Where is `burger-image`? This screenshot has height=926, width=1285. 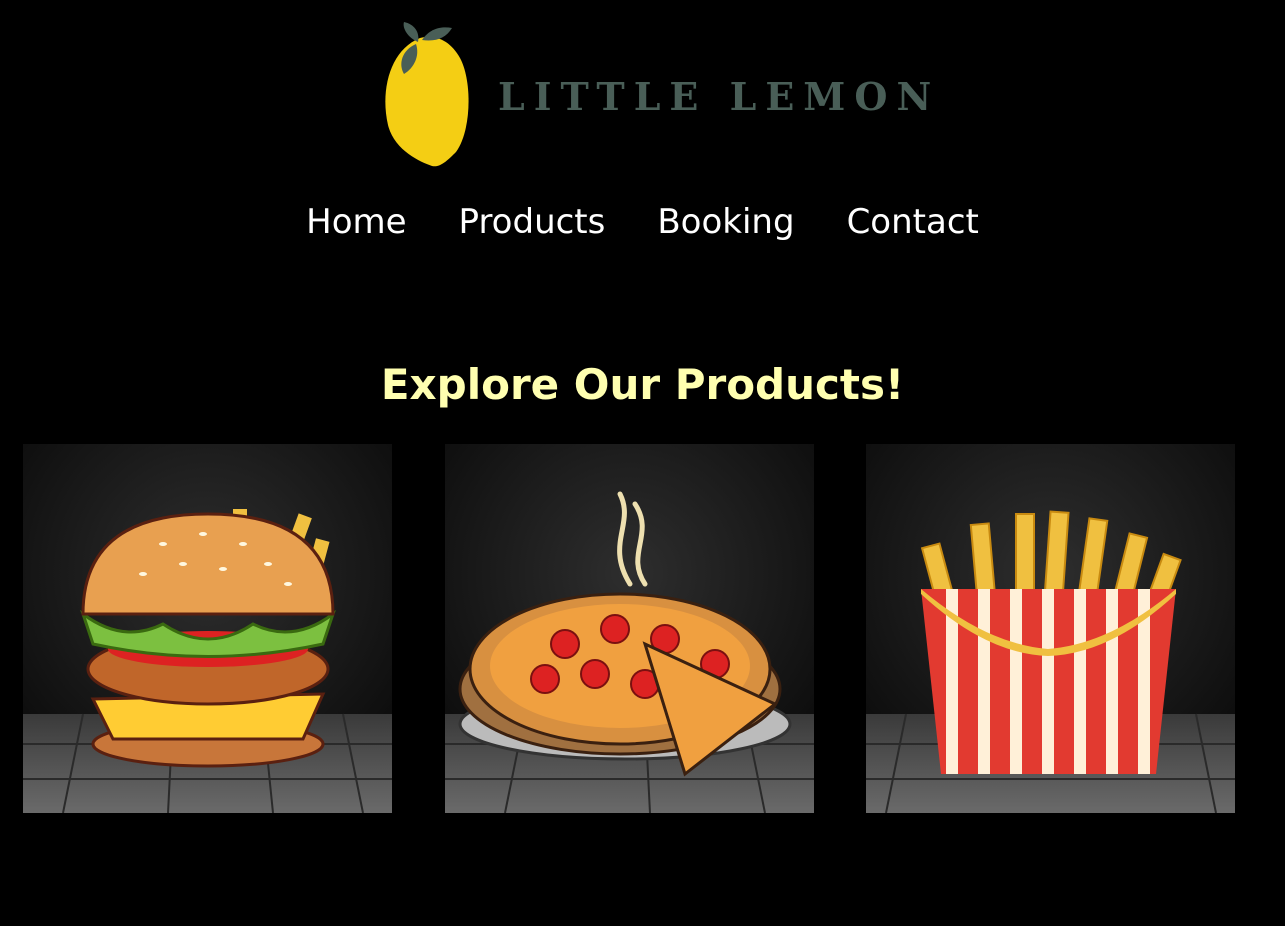
burger-image is located at coordinates (207, 628).